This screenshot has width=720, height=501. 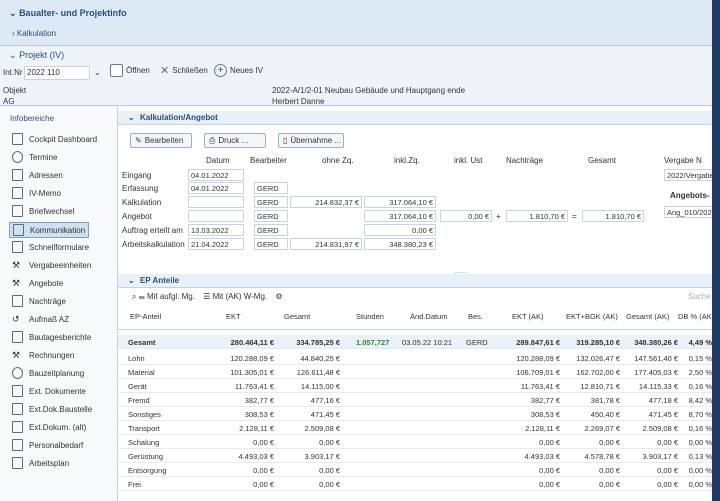 What do you see at coordinates (419, 118) in the screenshot?
I see `kalkulation-panel-header: ⌄ Kalkulation/Angebot` at bounding box center [419, 118].